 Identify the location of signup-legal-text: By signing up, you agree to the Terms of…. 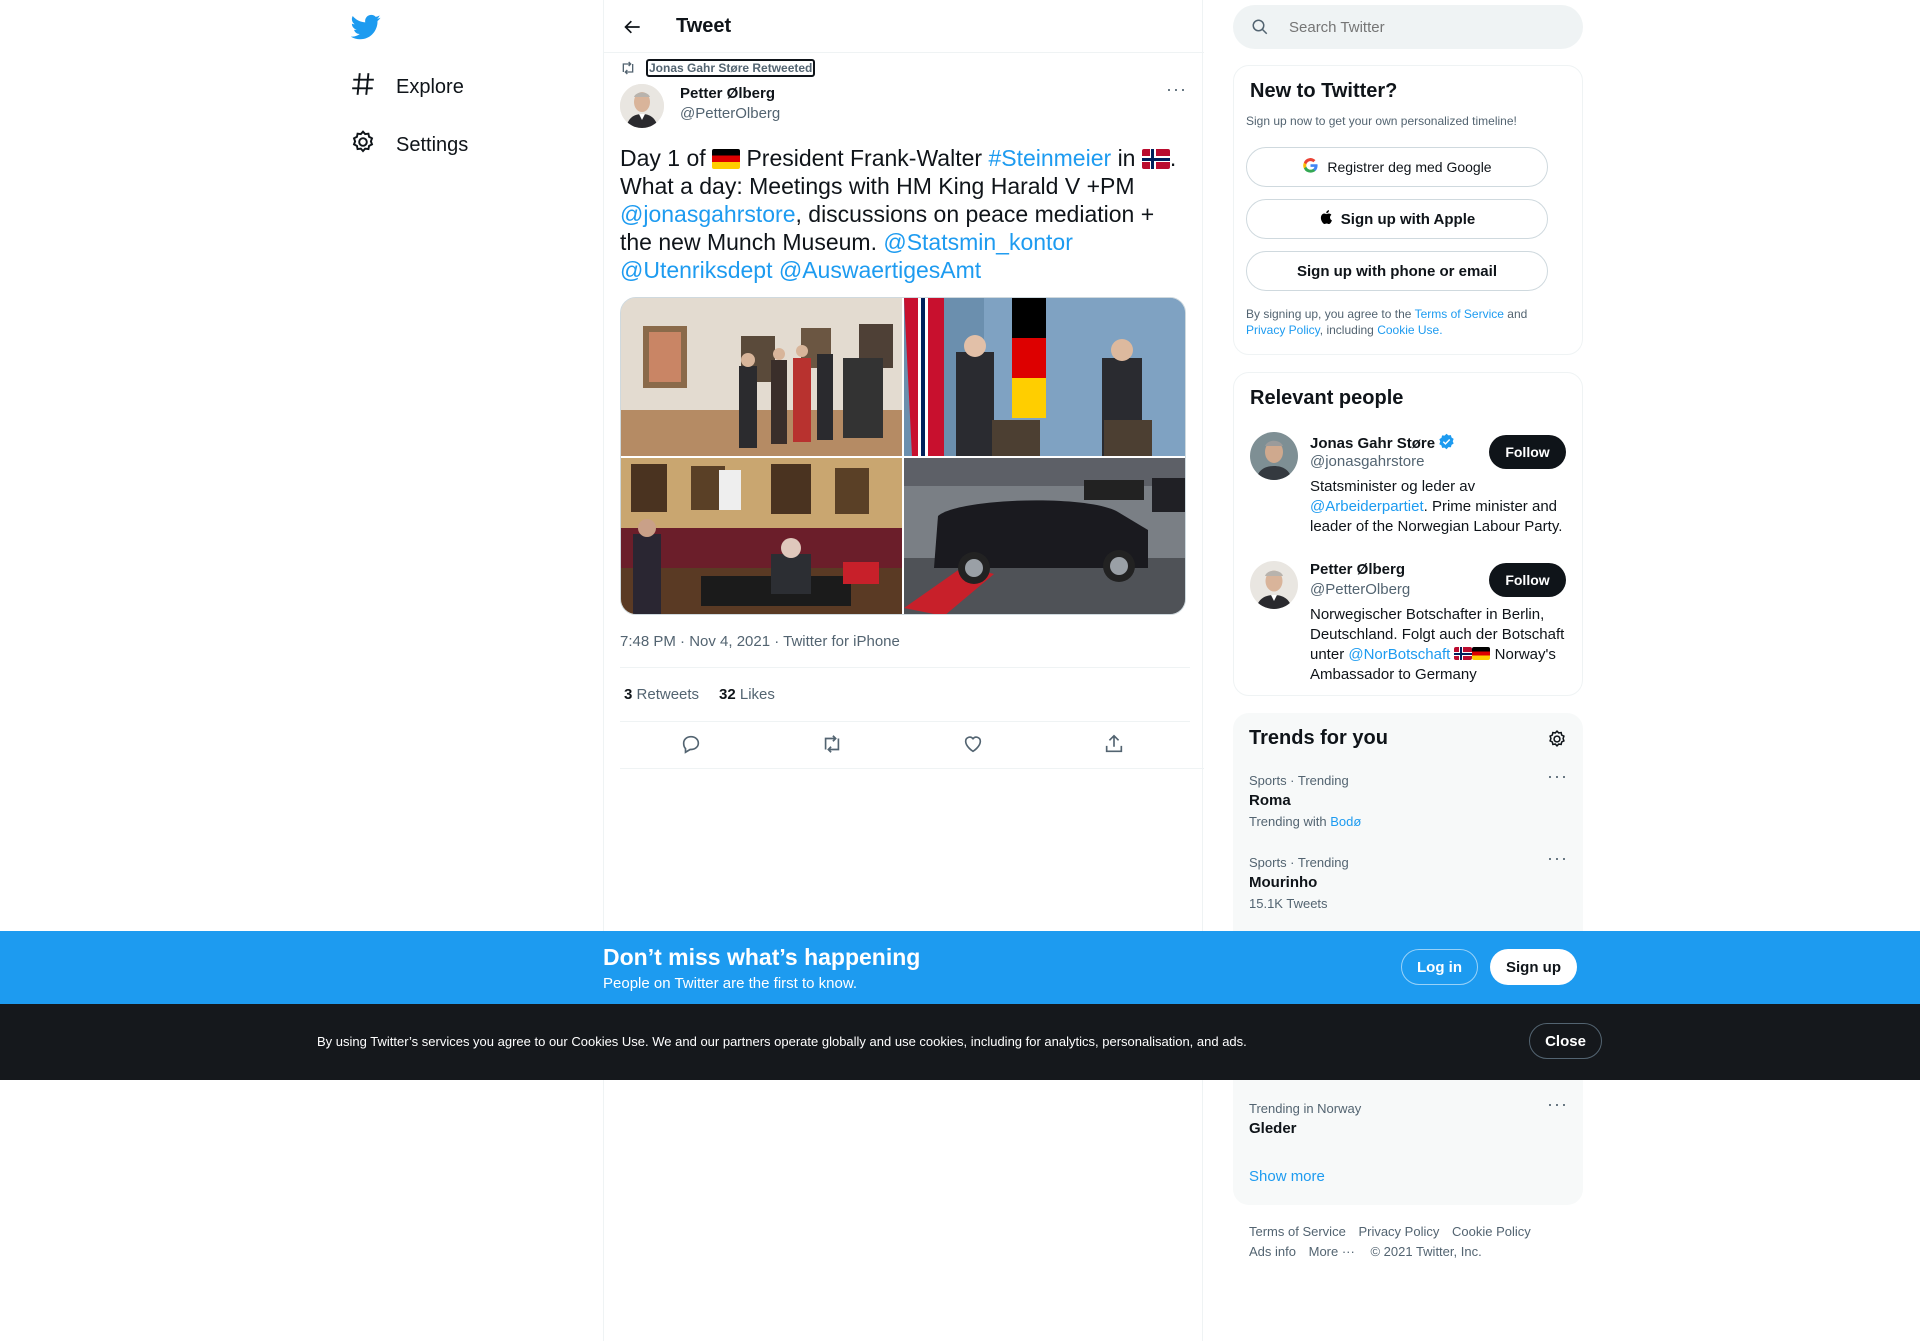
(1387, 322).